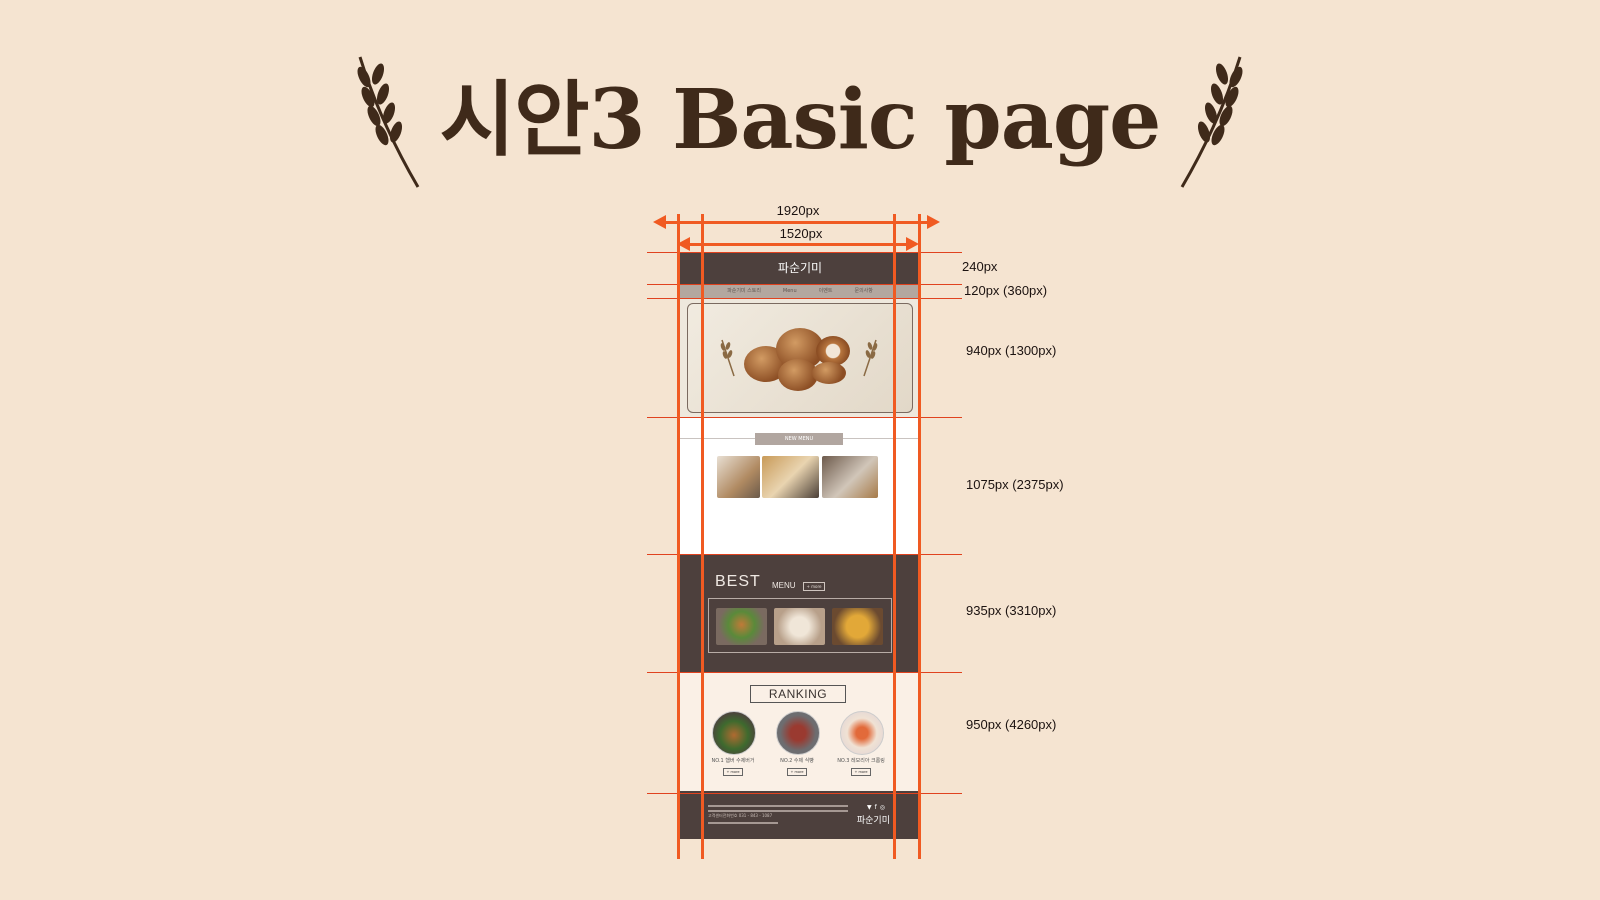  I want to click on footer-logo: 파순기미, so click(873, 821).